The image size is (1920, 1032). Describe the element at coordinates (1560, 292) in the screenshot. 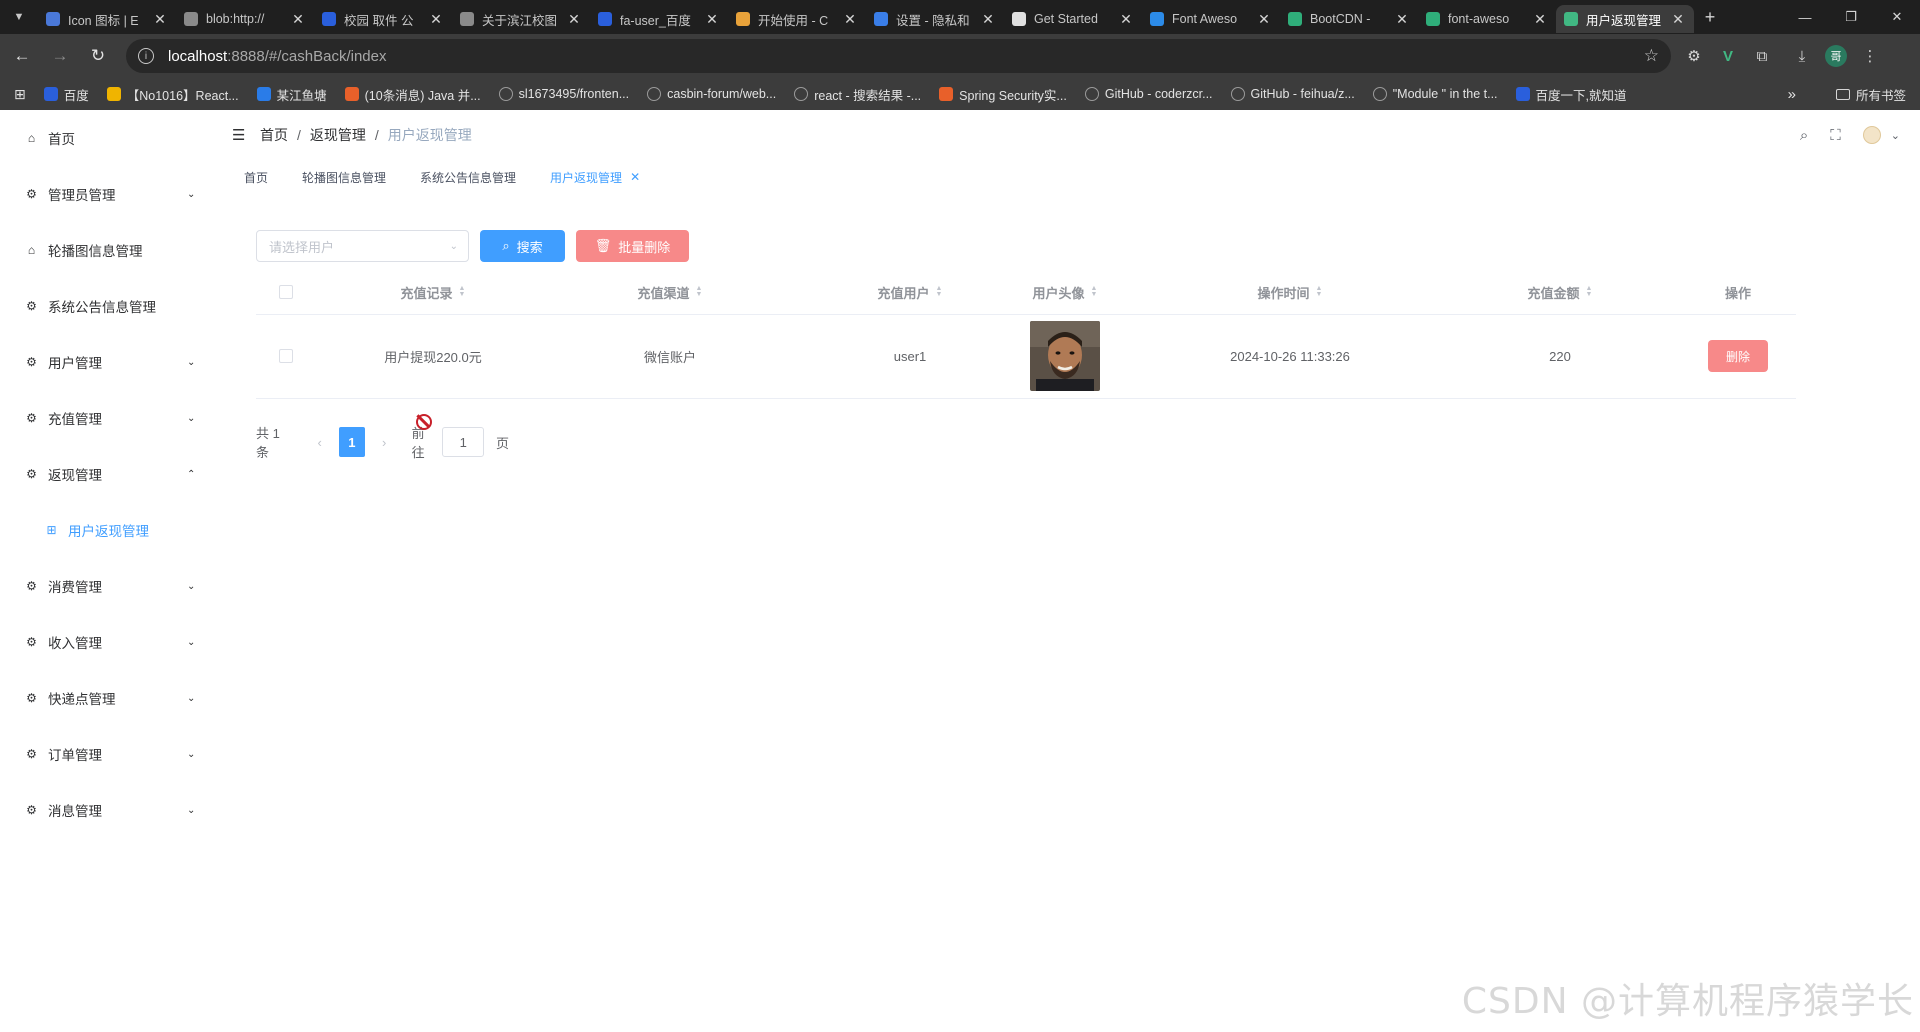

I see `column-header-amount: 充值金额 ▲ ▼` at that location.